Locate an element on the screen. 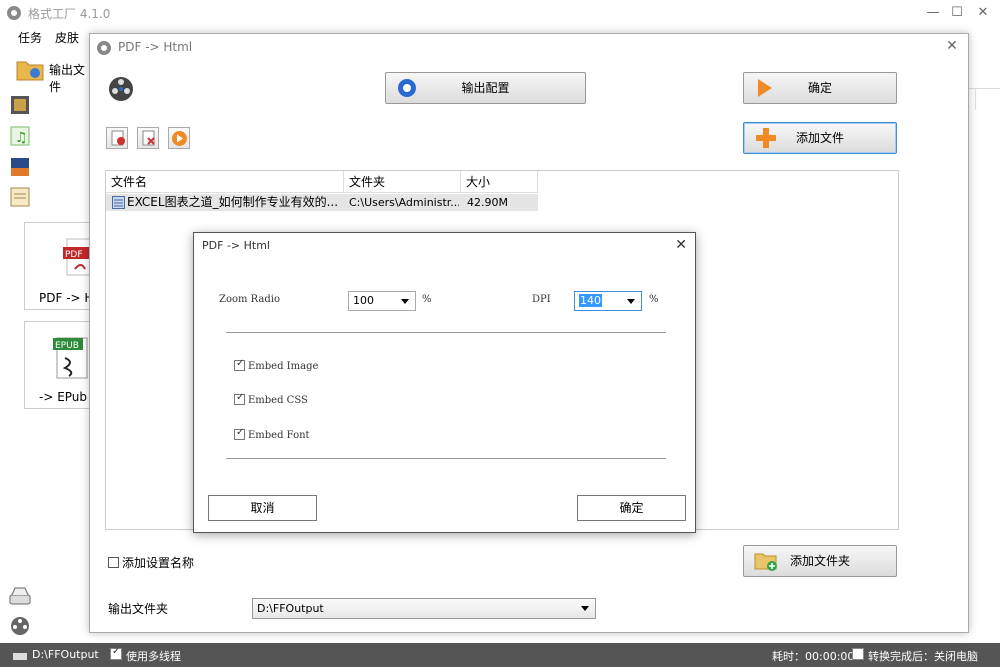 The width and height of the screenshot is (1000, 667). zoom-ratio-select: 100 is located at coordinates (382, 301).